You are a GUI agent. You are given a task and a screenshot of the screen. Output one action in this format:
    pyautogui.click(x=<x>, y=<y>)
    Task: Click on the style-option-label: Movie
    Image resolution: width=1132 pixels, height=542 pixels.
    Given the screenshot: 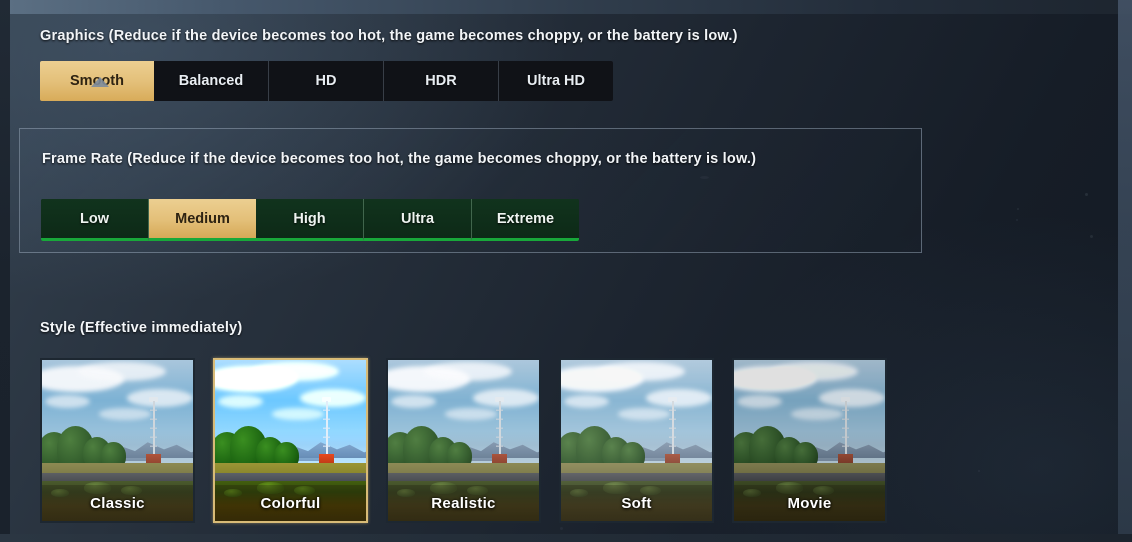 What is the action you would take?
    pyautogui.click(x=809, y=503)
    